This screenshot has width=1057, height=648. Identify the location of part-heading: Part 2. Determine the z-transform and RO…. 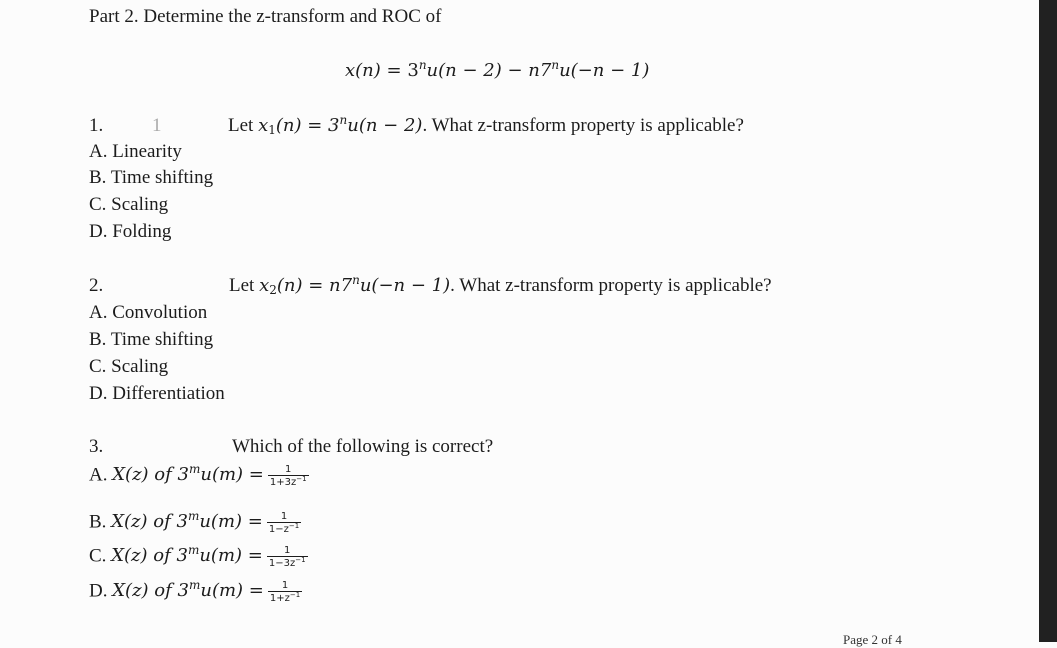
(265, 16).